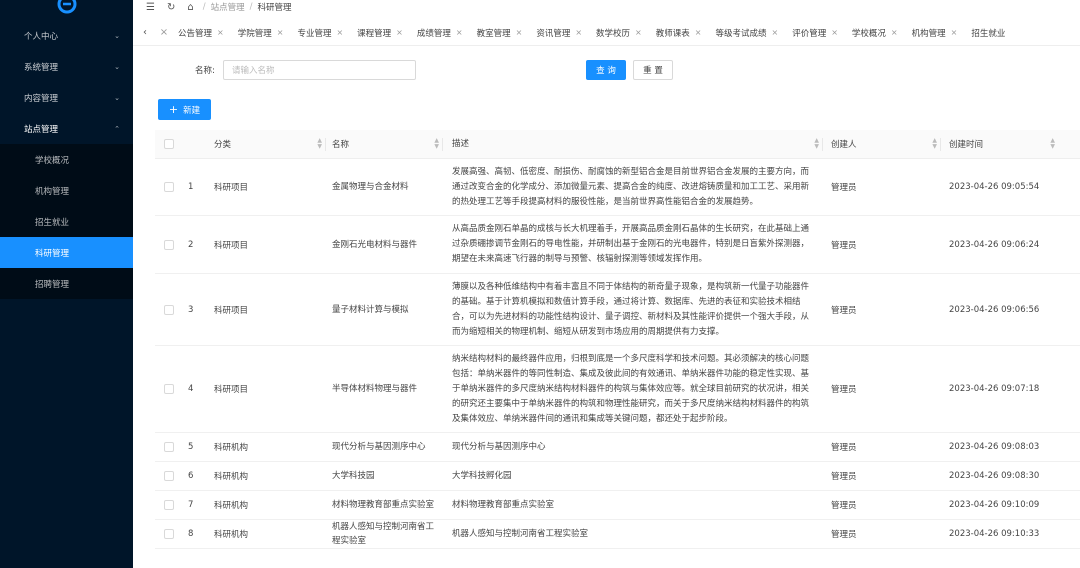 The height and width of the screenshot is (568, 1080). I want to click on tab-10: 评价管理 ×, so click(815, 32).